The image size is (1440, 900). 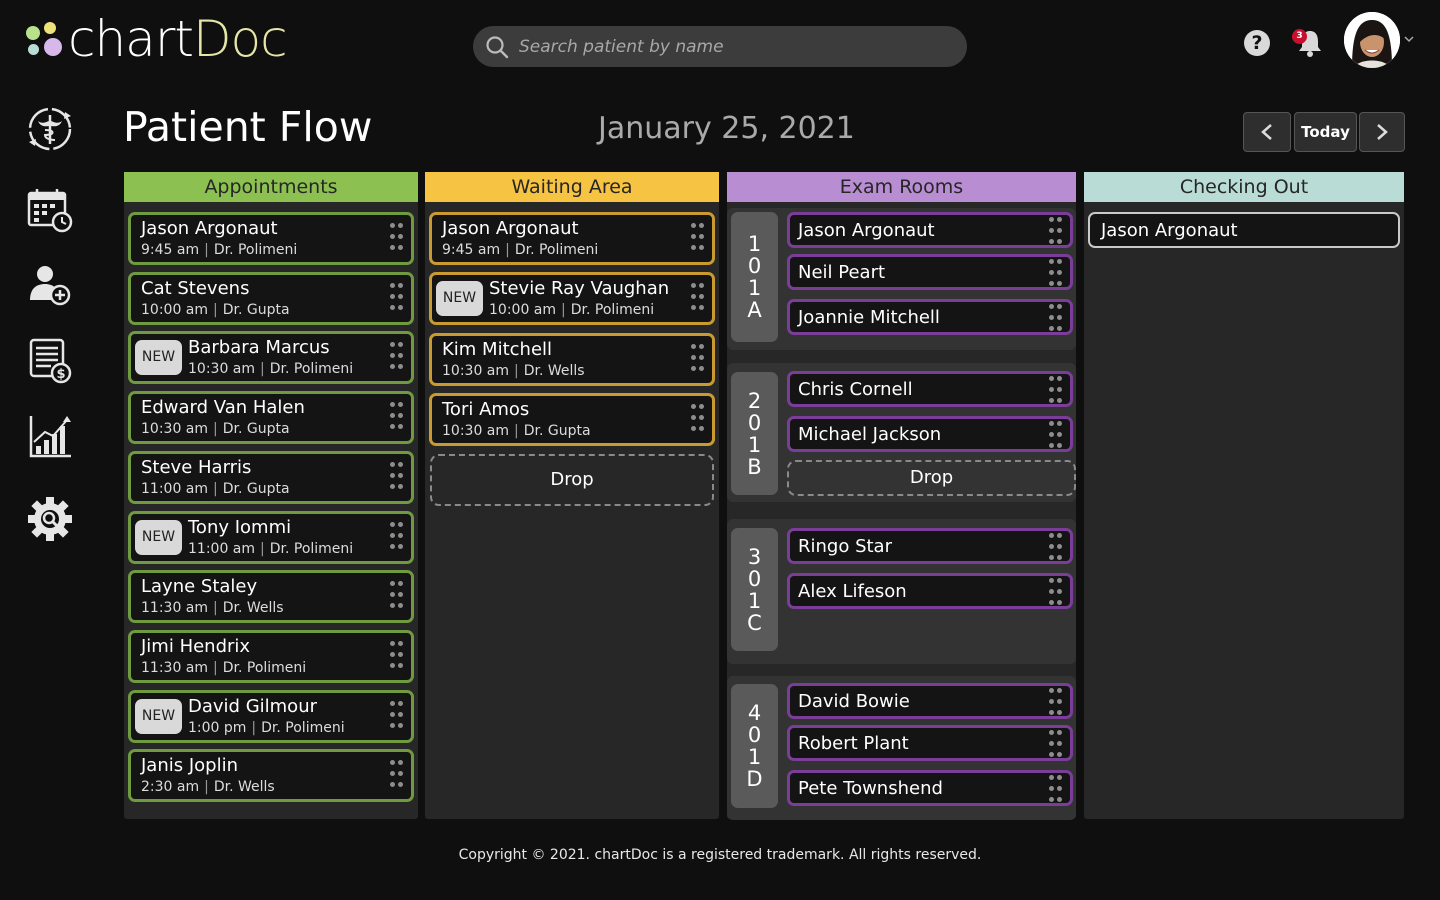 I want to click on patient-card: Cat Stevens 10:00 am | Dr. Gupta, so click(x=271, y=298).